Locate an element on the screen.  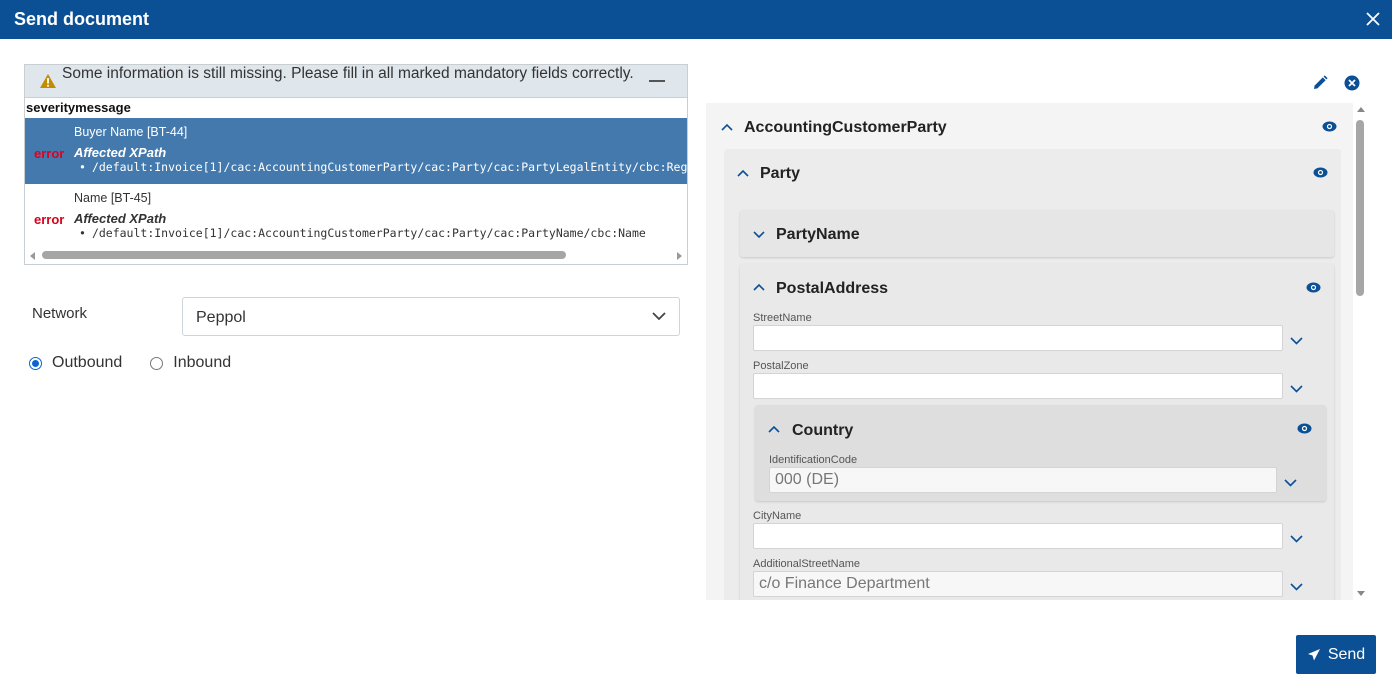
radio-selected-icon is located at coordinates (35, 363).